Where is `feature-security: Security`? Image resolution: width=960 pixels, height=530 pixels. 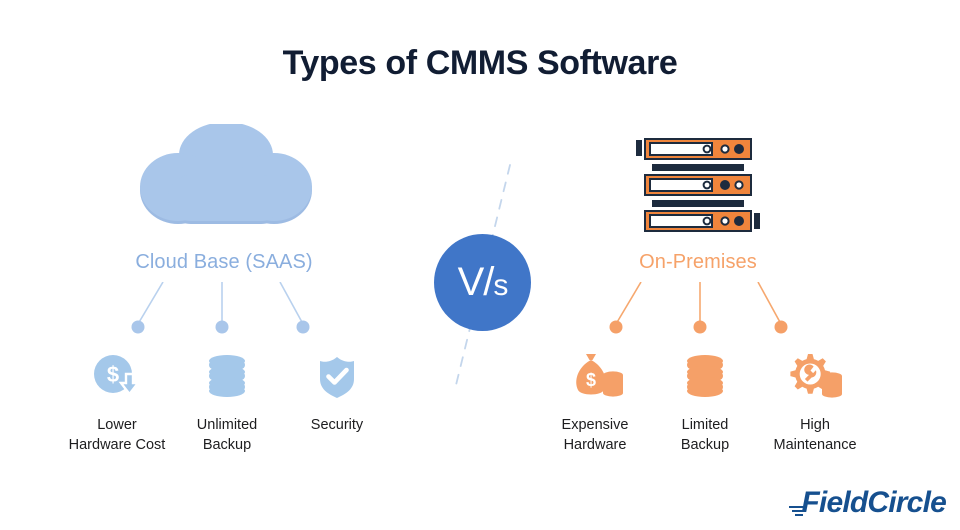
feature-security: Security is located at coordinates (337, 403).